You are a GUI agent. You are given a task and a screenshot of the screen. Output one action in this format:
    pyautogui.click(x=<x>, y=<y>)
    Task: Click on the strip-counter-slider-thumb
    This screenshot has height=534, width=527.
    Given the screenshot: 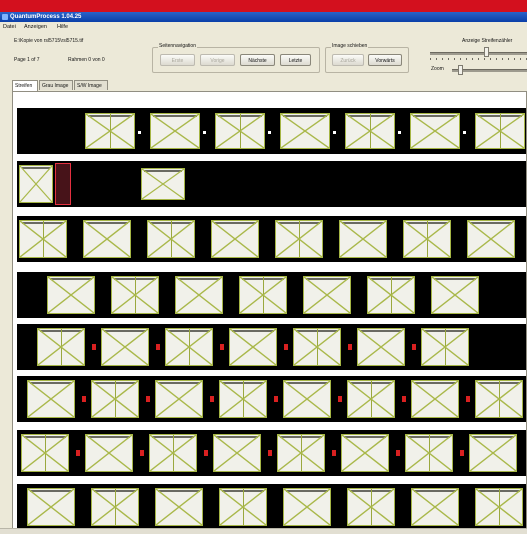 What is the action you would take?
    pyautogui.click(x=486, y=52)
    